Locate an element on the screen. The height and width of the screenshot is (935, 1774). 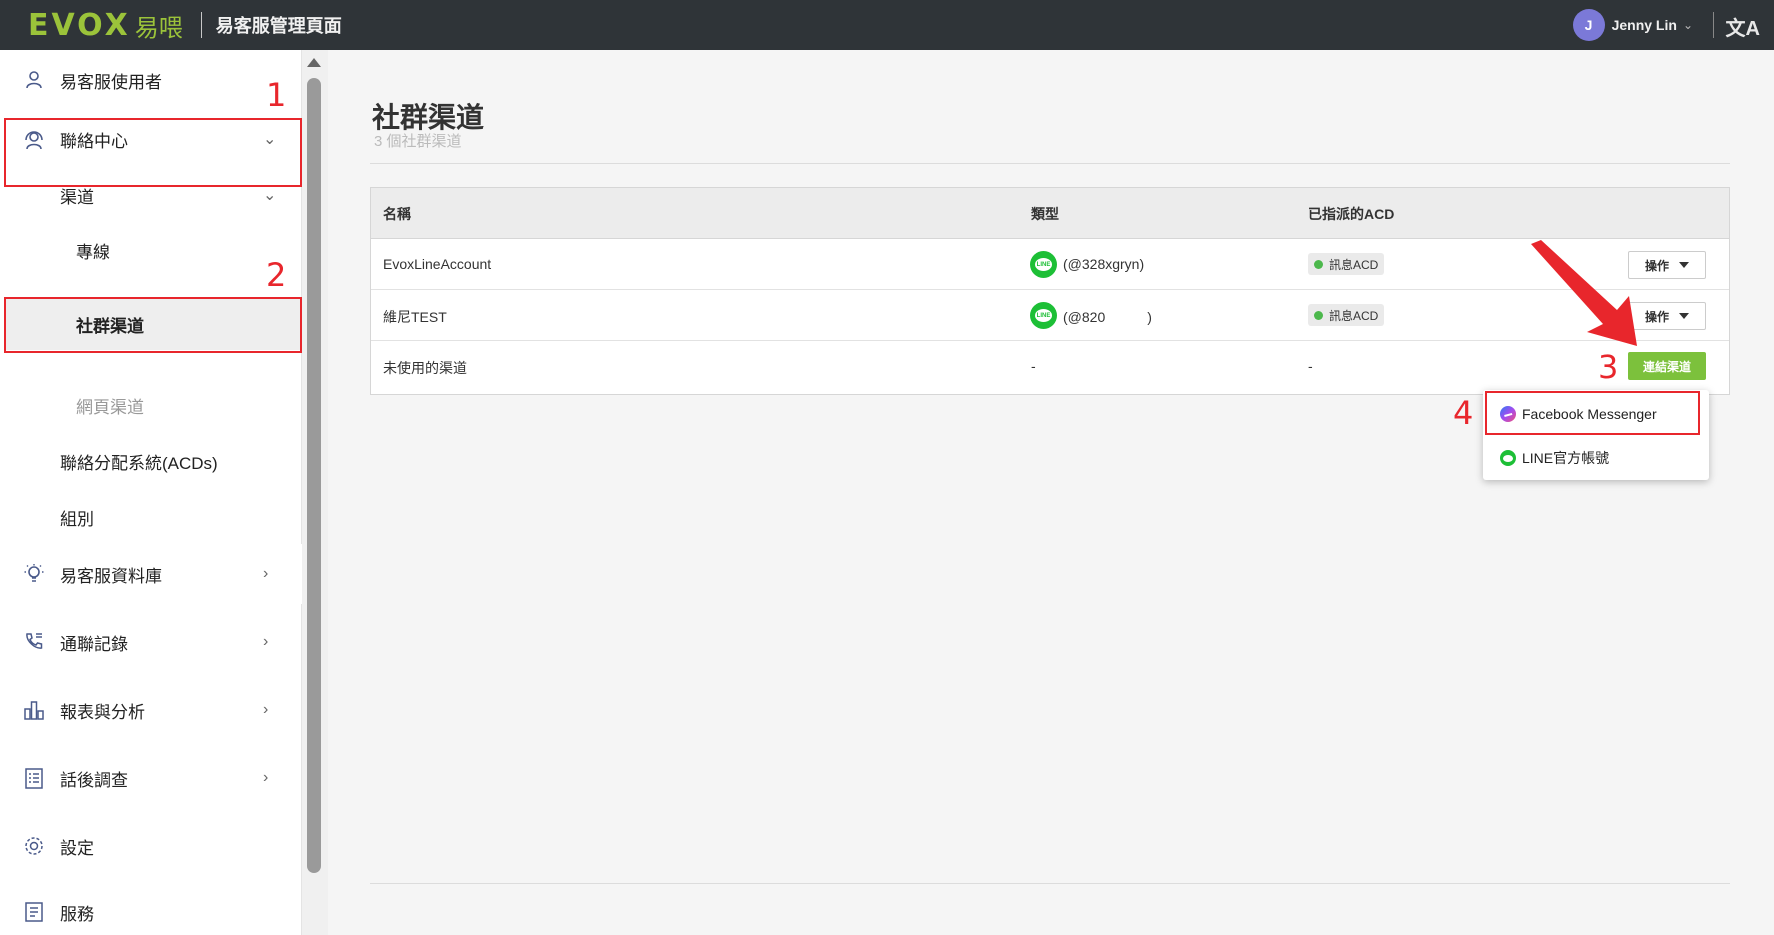
column-header-type: 類型 is located at coordinates (1045, 214).